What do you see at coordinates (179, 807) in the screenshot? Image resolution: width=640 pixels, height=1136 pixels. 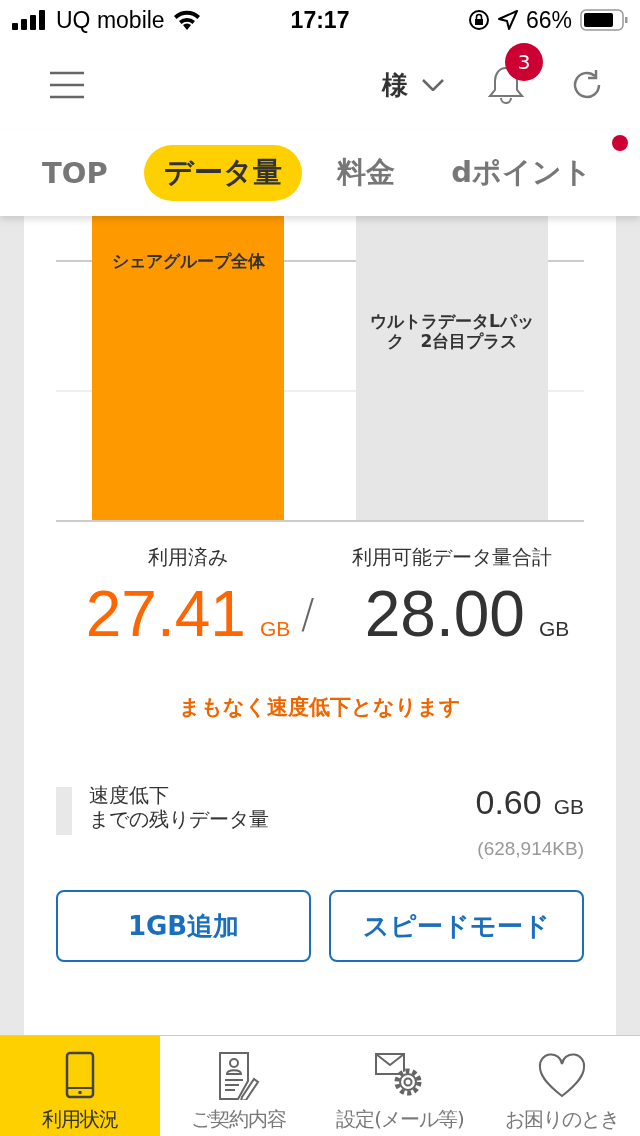 I see `remaining-label: 速度低下 までの残りデータ量` at bounding box center [179, 807].